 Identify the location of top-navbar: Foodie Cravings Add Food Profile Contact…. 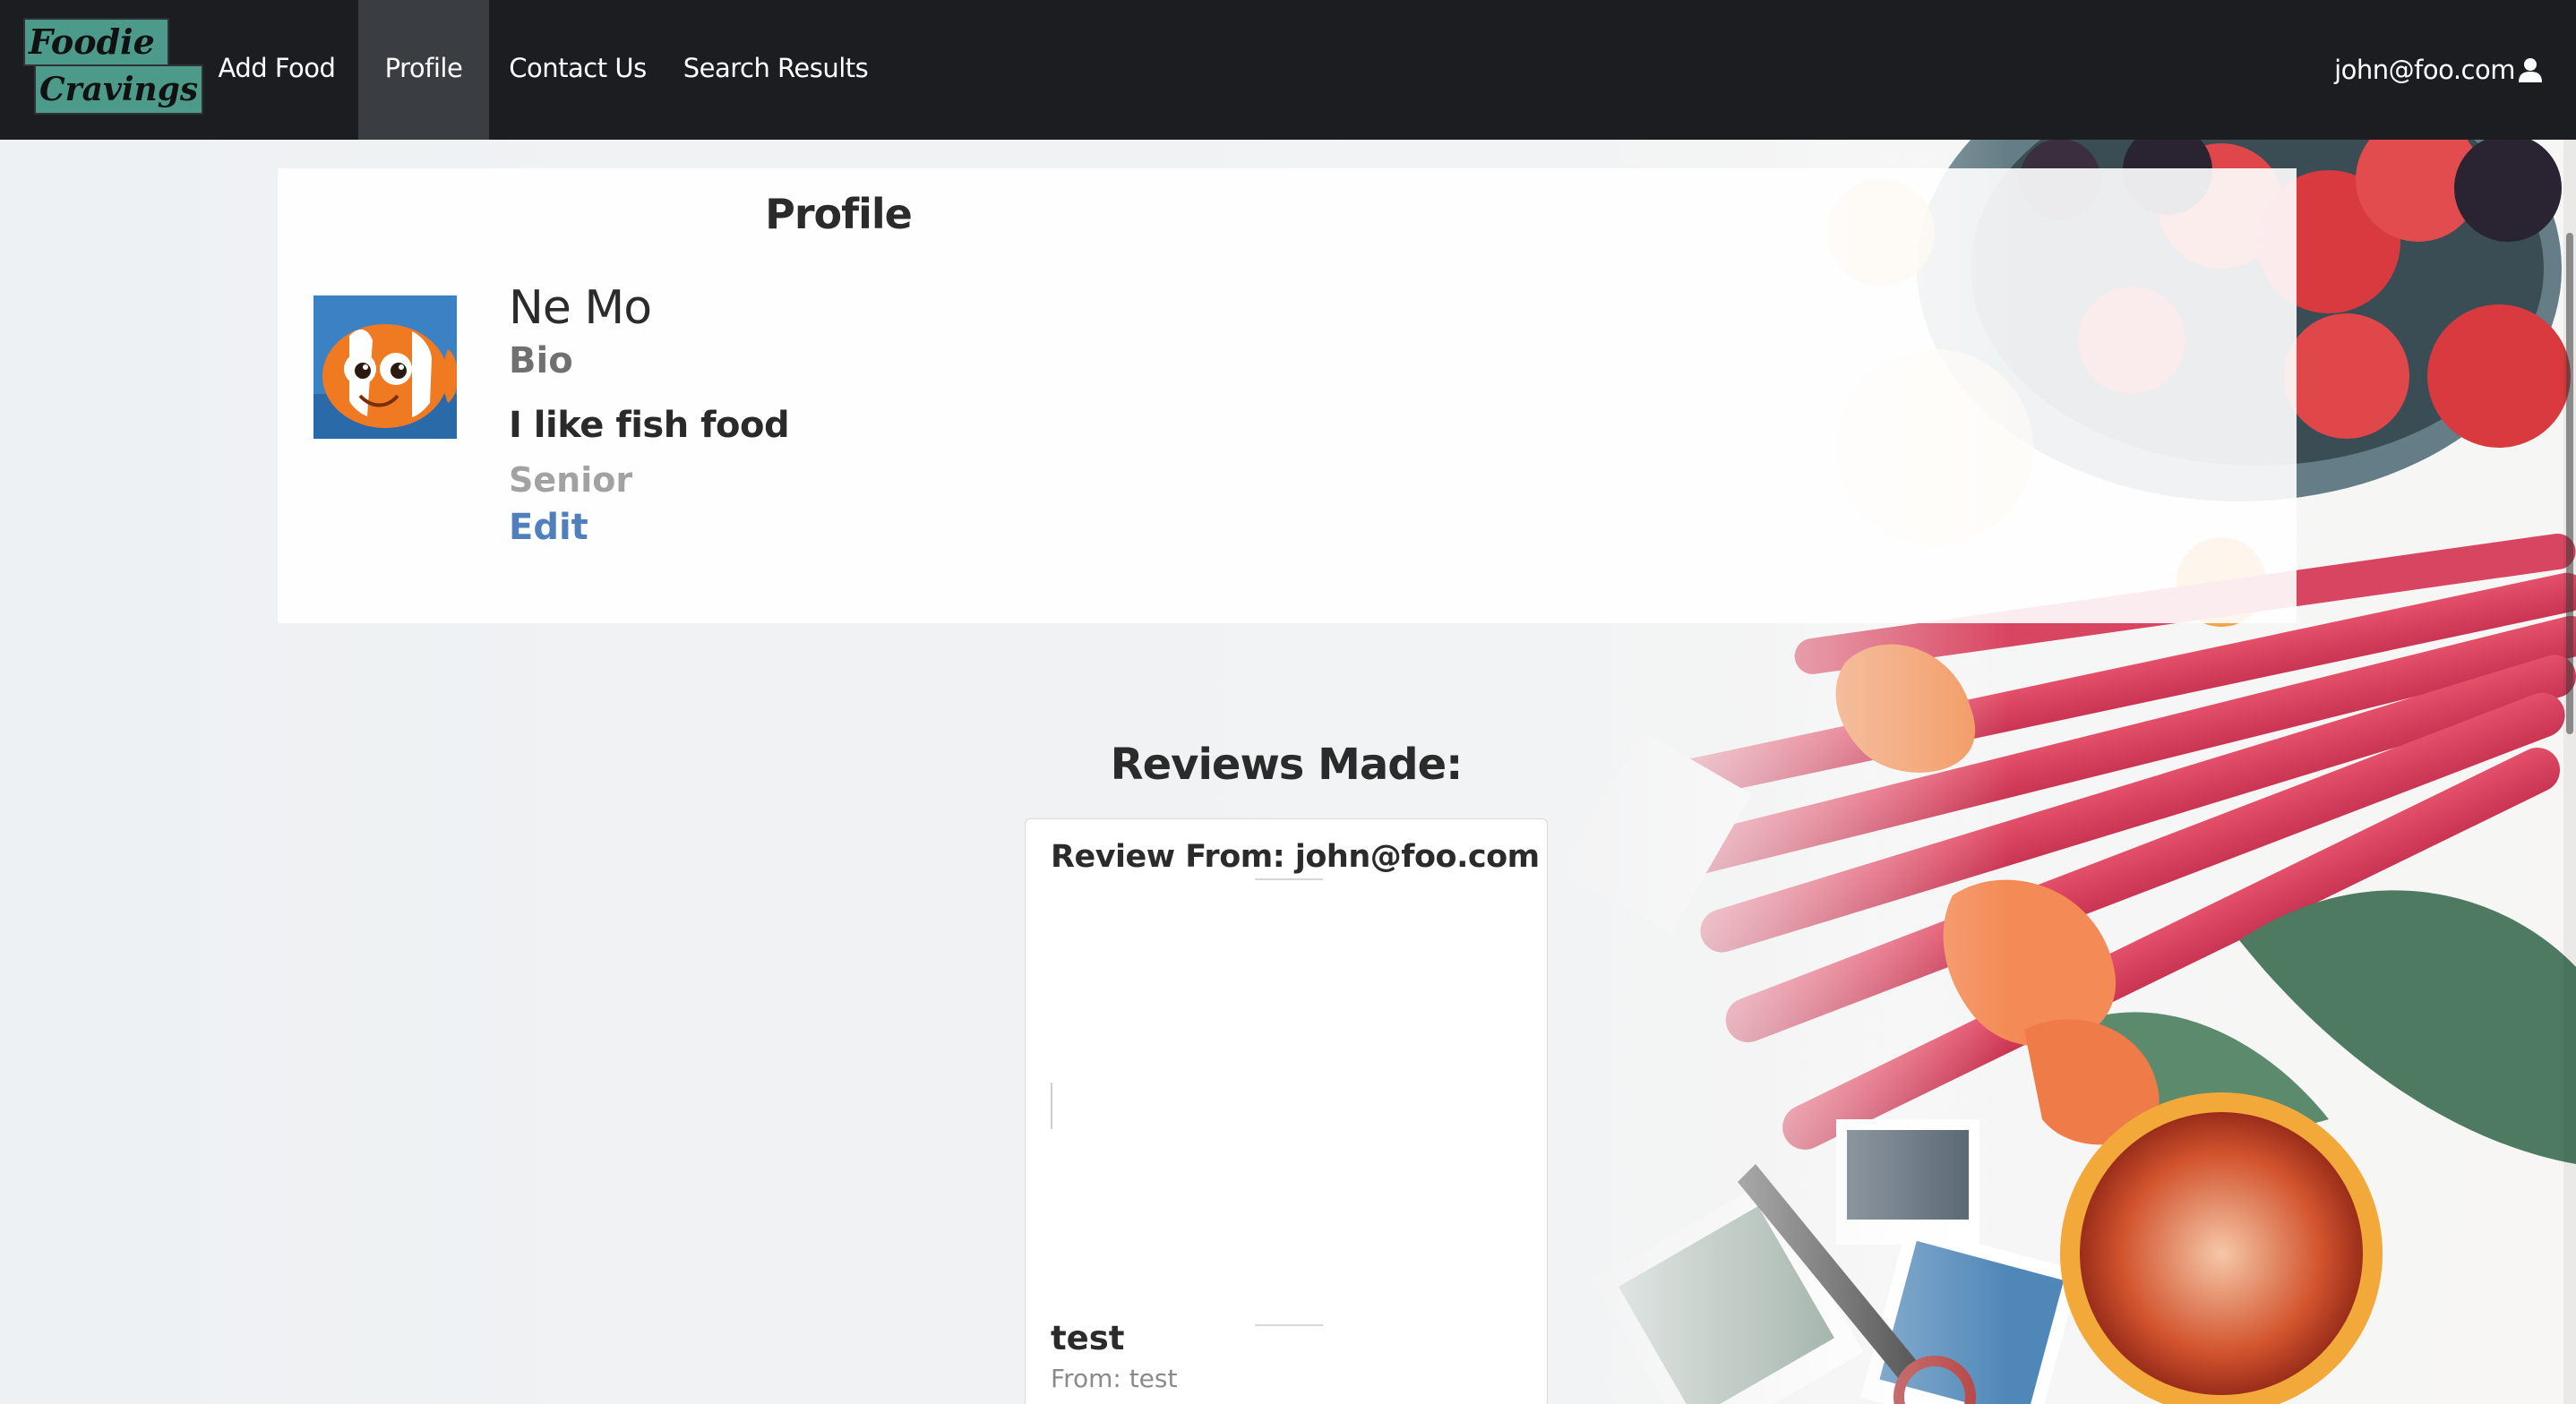
(1288, 70).